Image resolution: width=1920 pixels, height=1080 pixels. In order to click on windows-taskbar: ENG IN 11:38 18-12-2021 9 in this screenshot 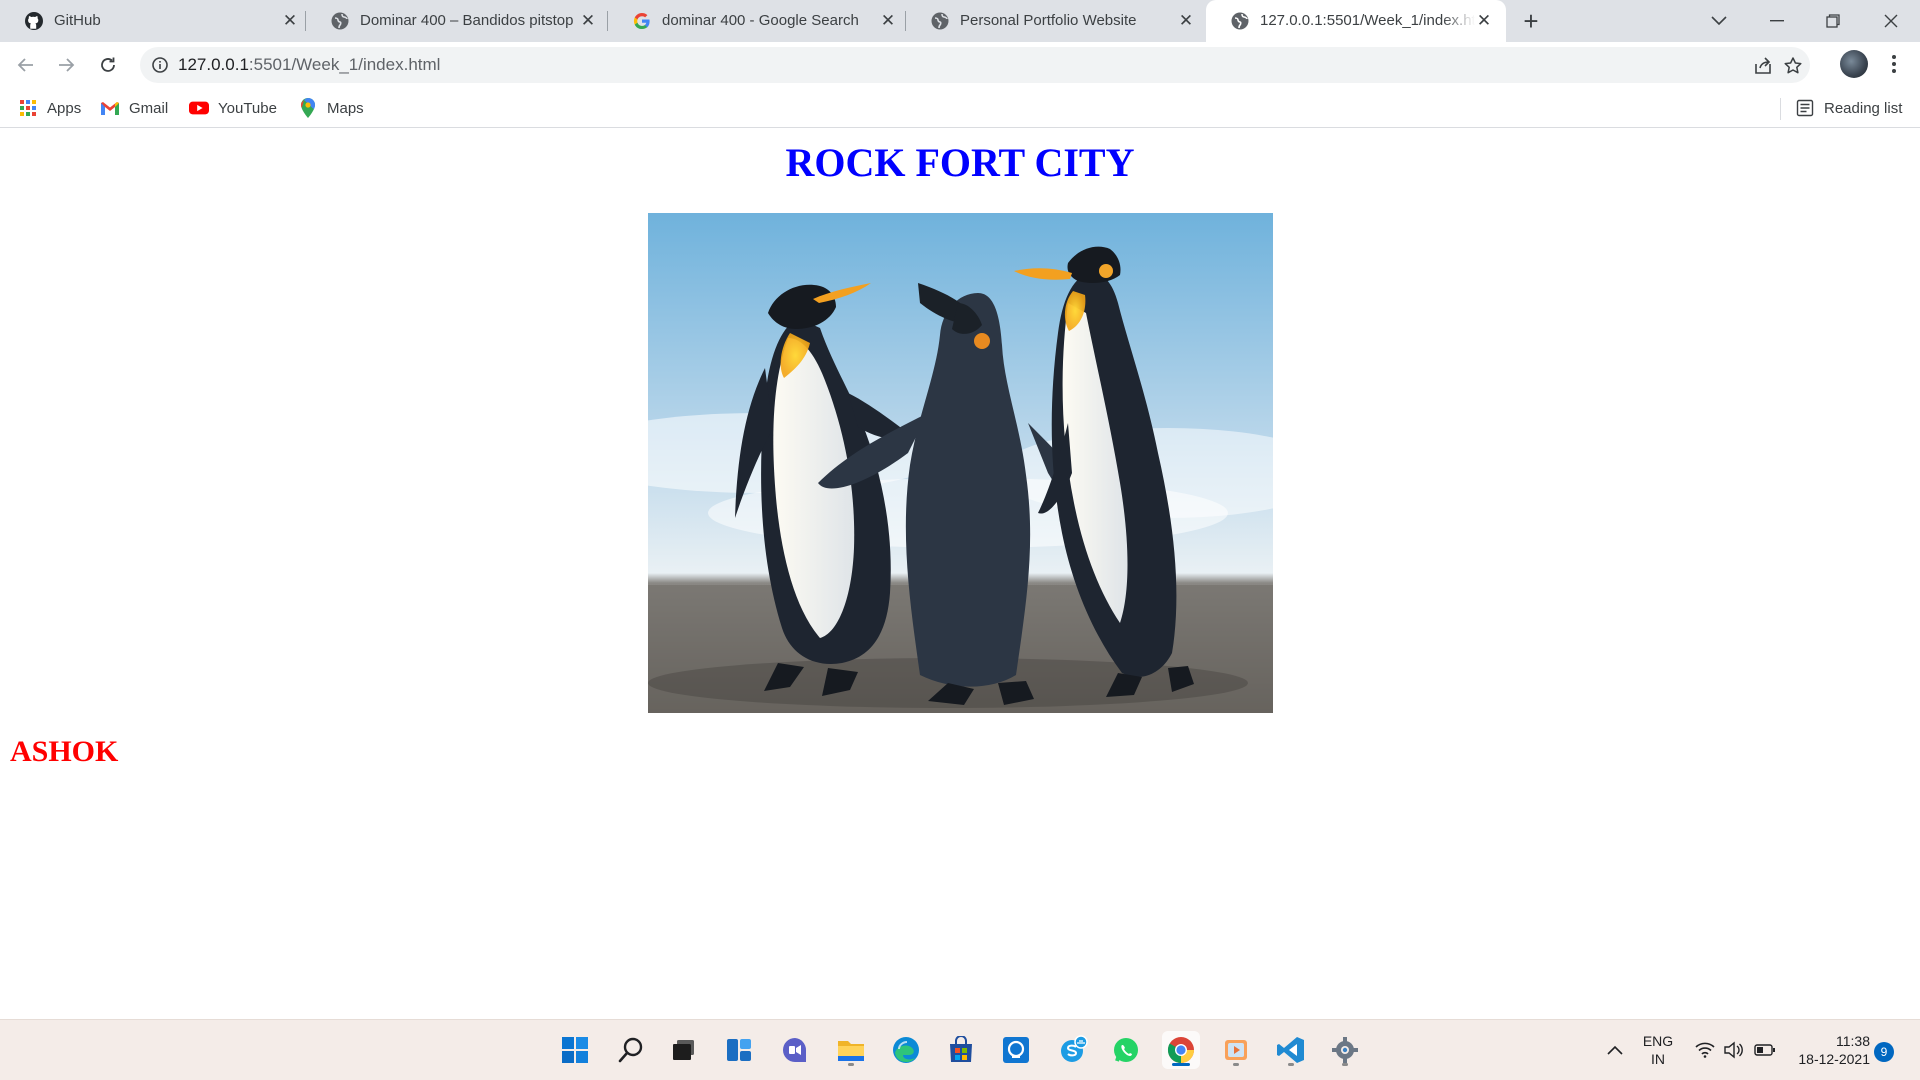, I will do `click(960, 1049)`.